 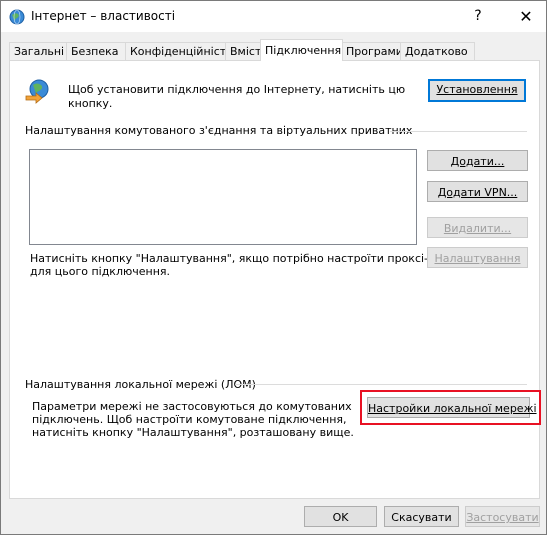 What do you see at coordinates (478, 16) in the screenshot?
I see `help-button: ?` at bounding box center [478, 16].